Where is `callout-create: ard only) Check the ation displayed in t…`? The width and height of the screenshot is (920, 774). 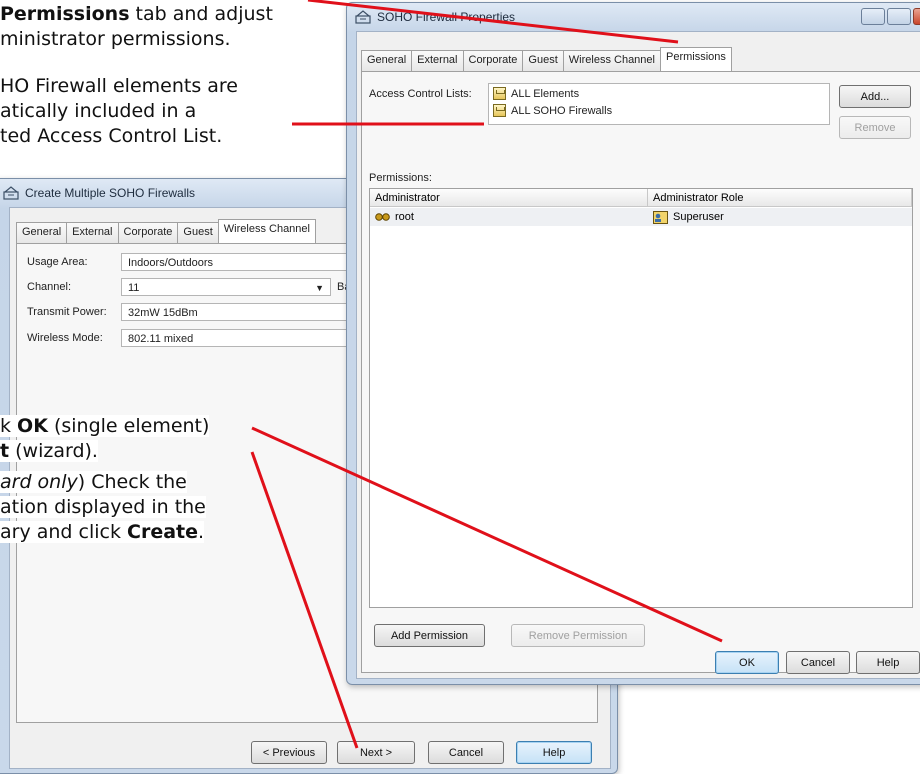
callout-create: ard only) Check the ation displayed in t… is located at coordinates (103, 507).